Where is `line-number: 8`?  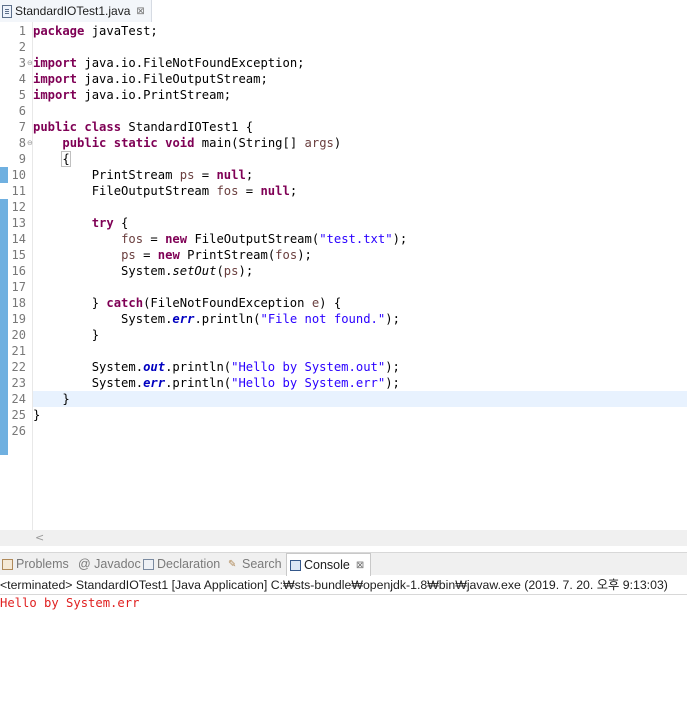
line-number: 8 is located at coordinates (22, 143).